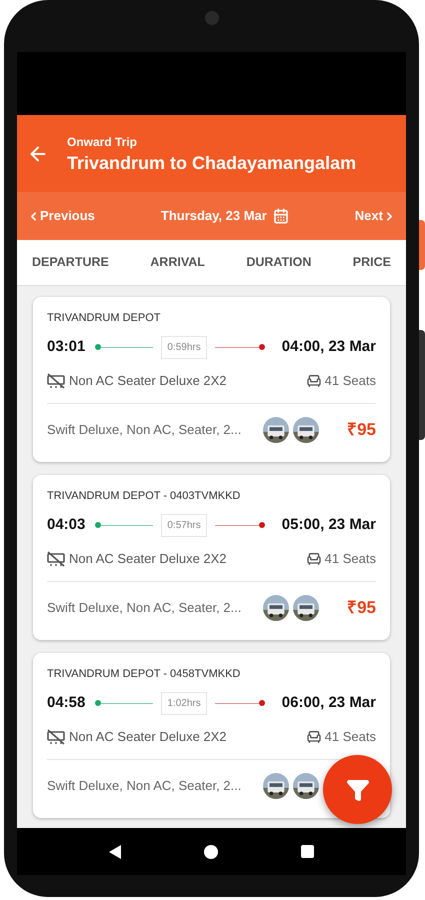  I want to click on sort-tab: DEPARTURE, so click(70, 262).